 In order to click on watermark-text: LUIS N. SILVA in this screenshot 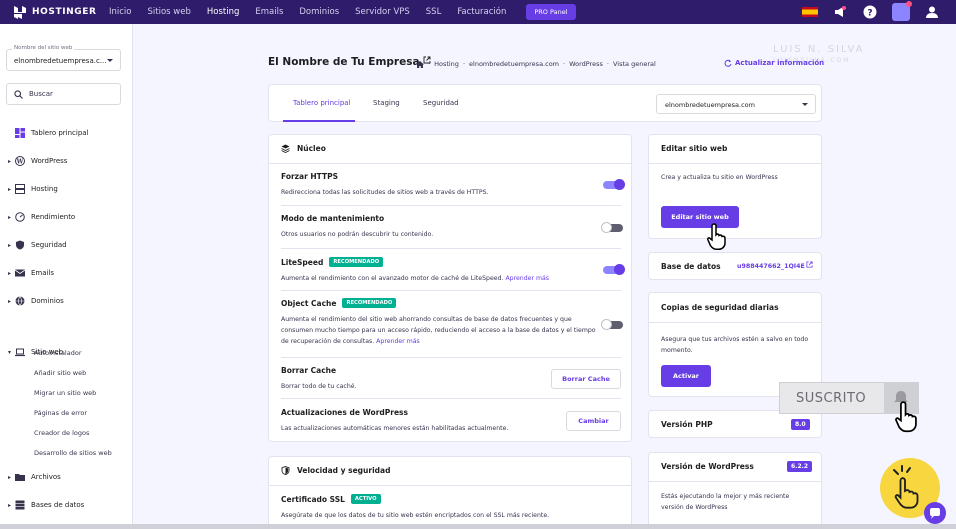, I will do `click(819, 49)`.